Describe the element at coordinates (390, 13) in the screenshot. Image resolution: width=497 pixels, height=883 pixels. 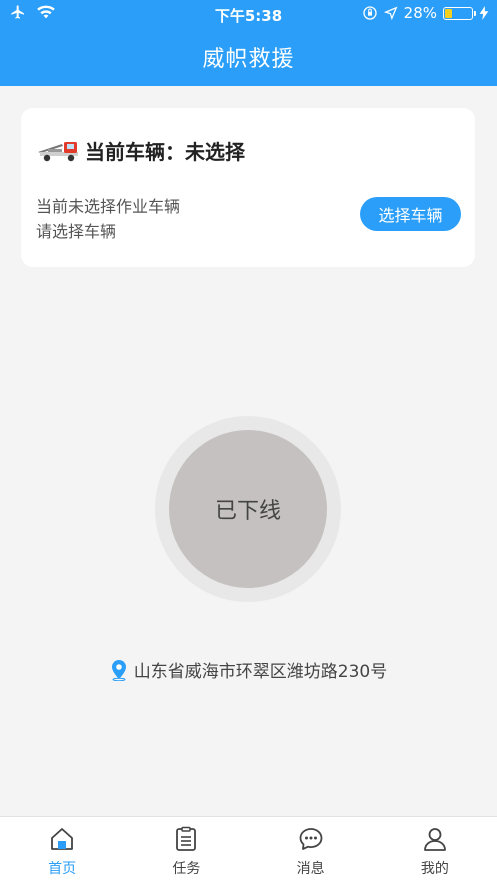
I see `location-arrow-icon` at that location.